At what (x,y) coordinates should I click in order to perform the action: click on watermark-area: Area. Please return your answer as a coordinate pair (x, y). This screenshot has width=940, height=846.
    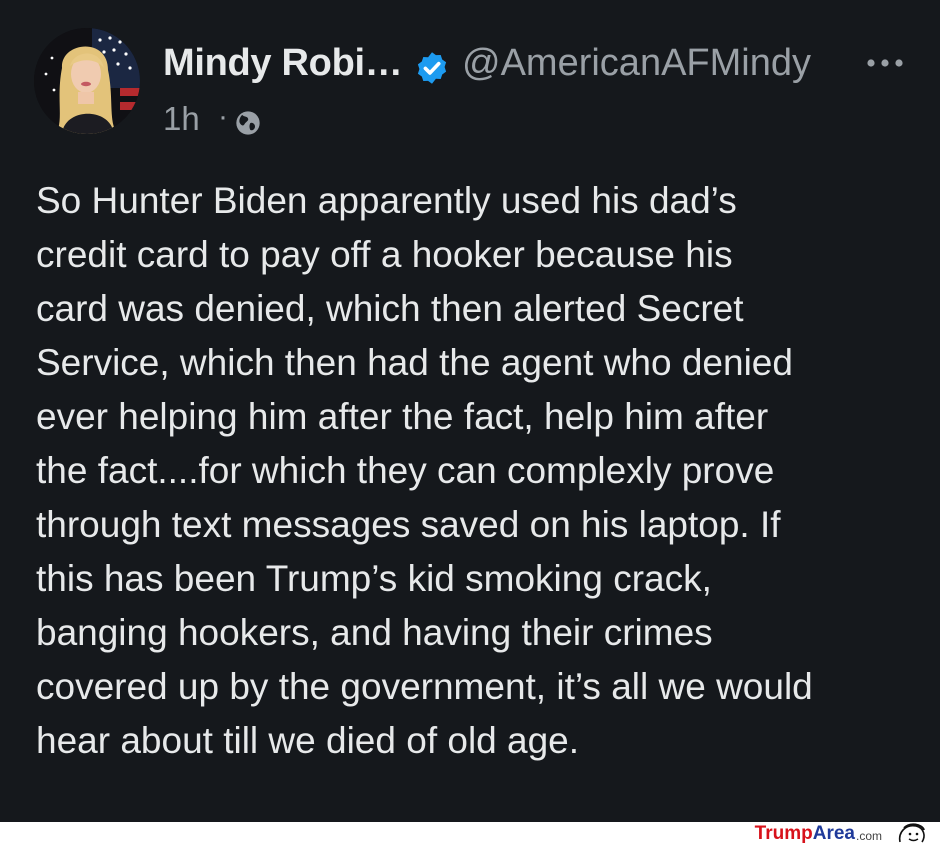
    Looking at the image, I should click on (833, 833).